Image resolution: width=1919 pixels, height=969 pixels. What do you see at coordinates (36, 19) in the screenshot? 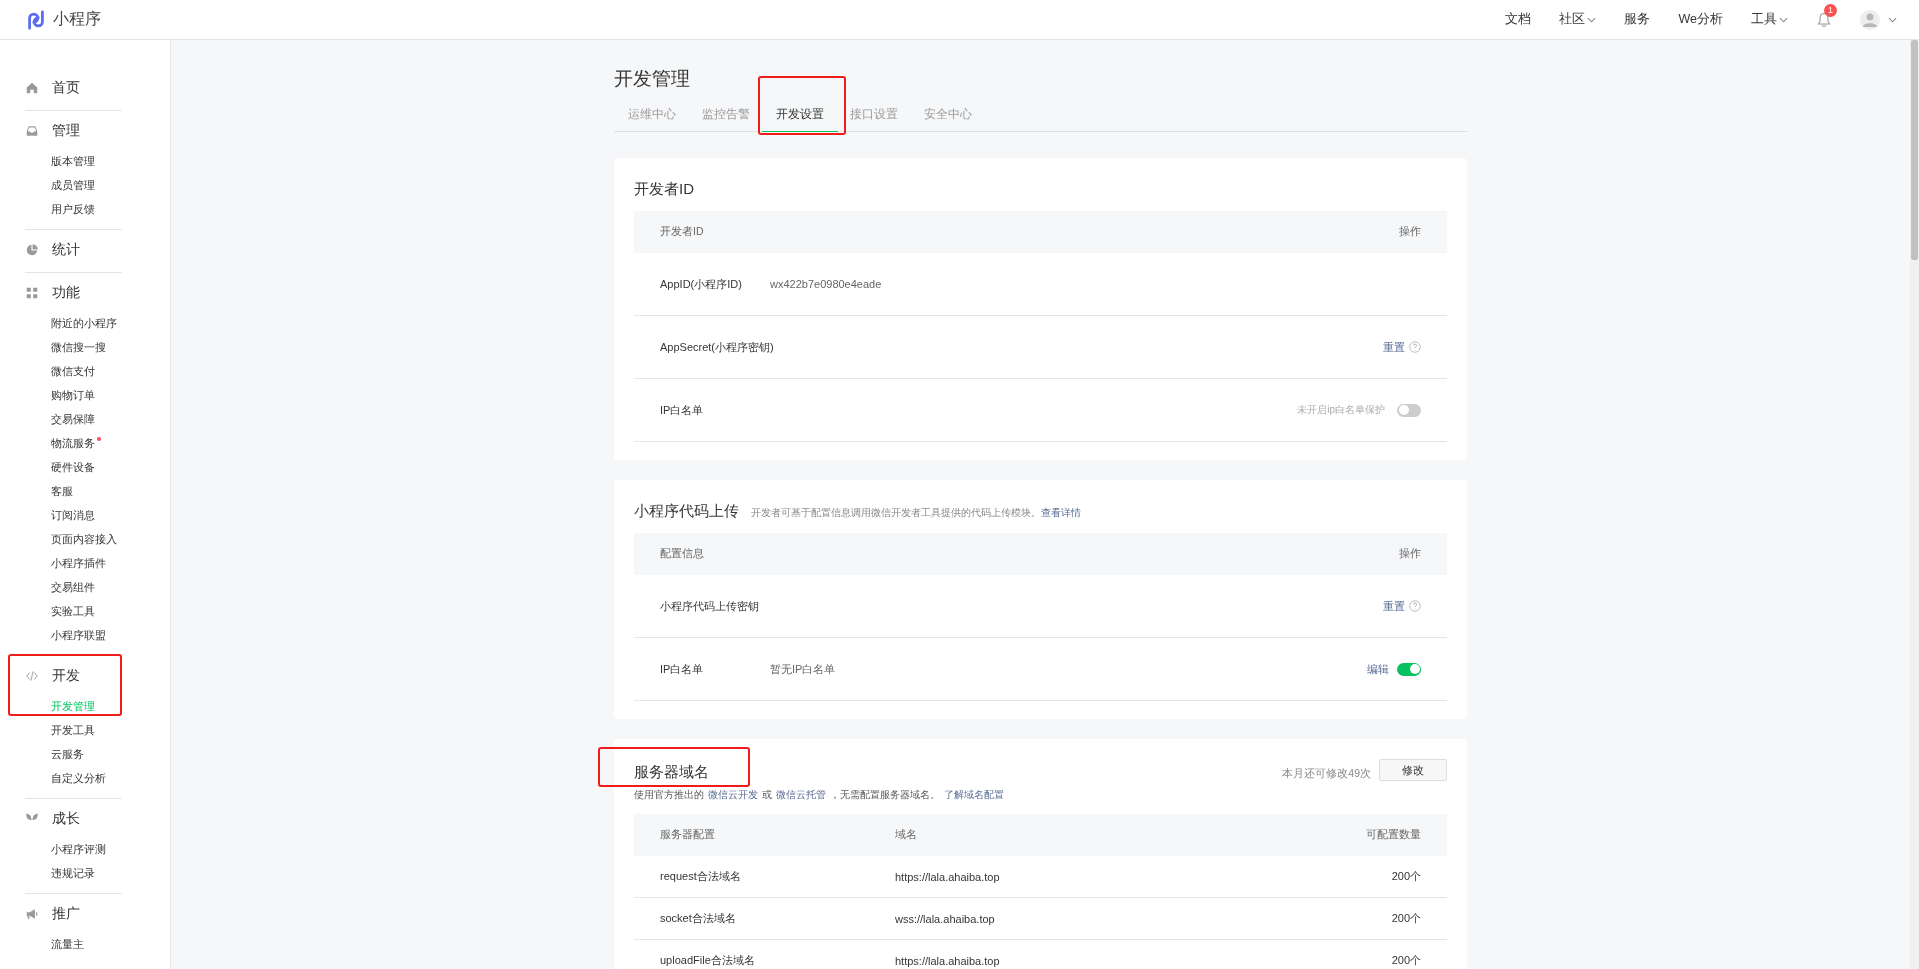
I see `logo-icon` at bounding box center [36, 19].